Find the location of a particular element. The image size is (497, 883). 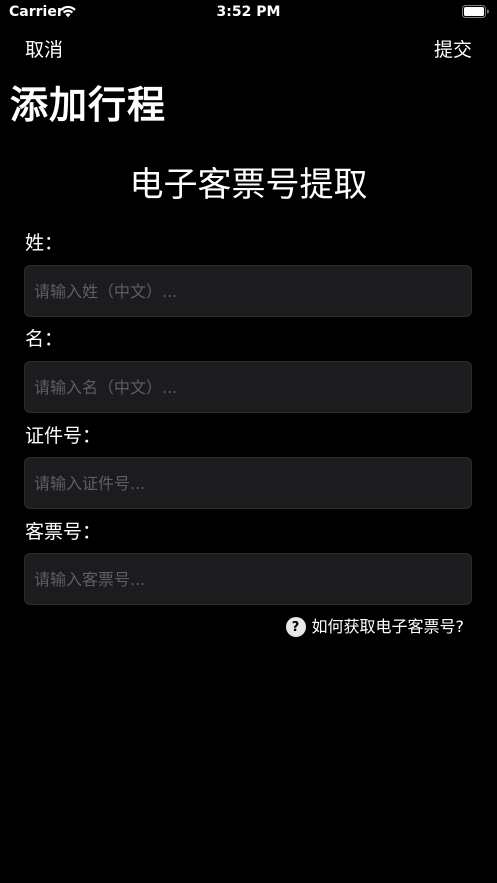

status-bar: Carrier 3:52 PM is located at coordinates (248, 13).